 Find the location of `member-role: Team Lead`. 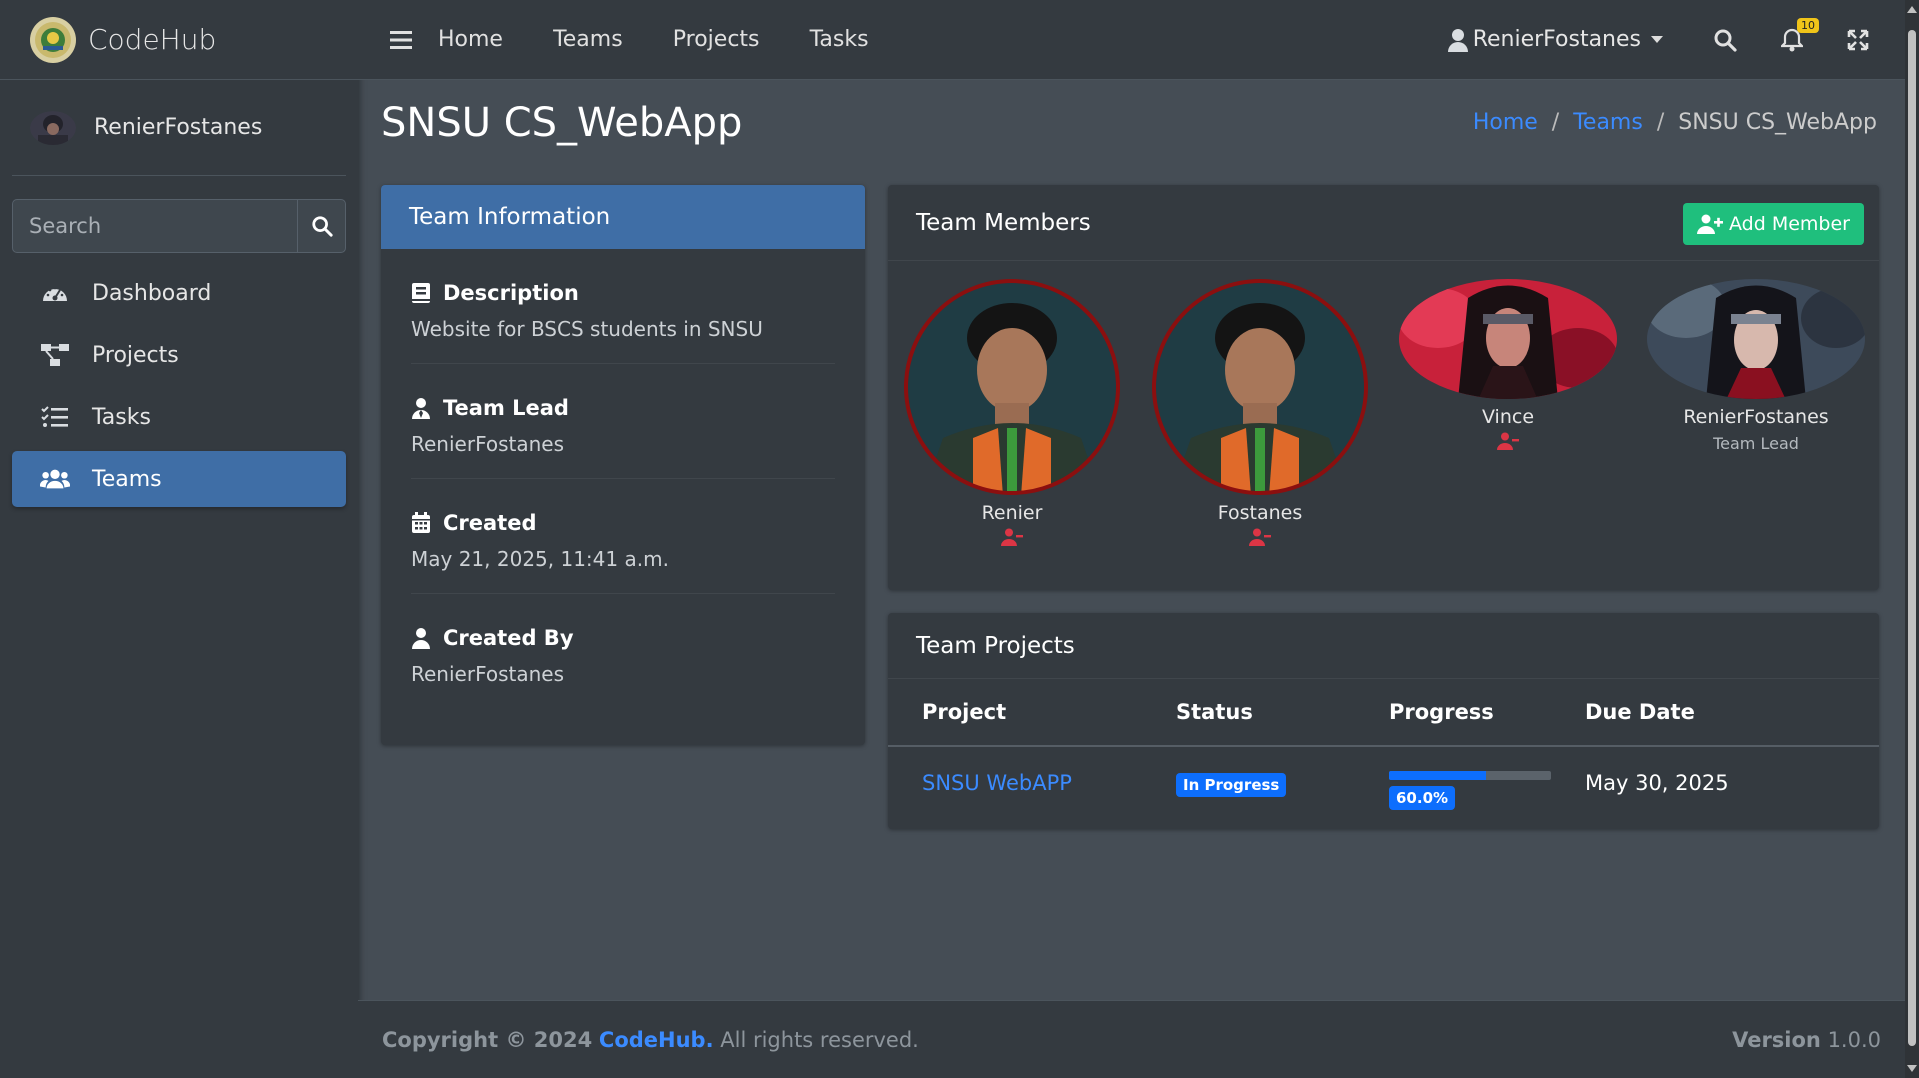

member-role: Team Lead is located at coordinates (1756, 443).